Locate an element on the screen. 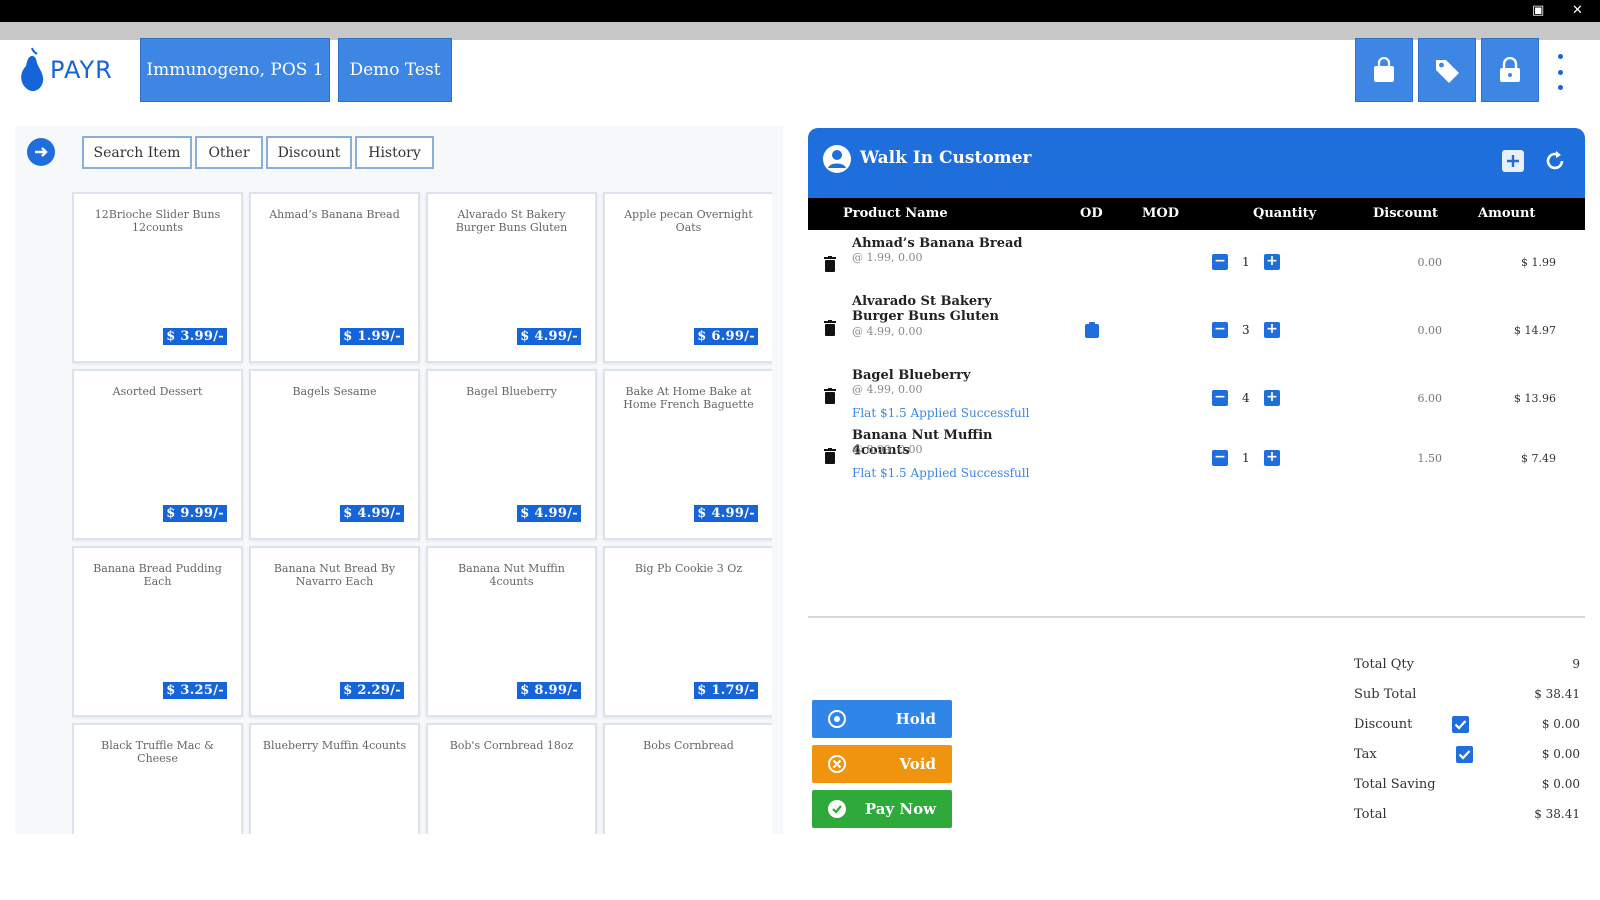  bag-icon is located at coordinates (1384, 69).